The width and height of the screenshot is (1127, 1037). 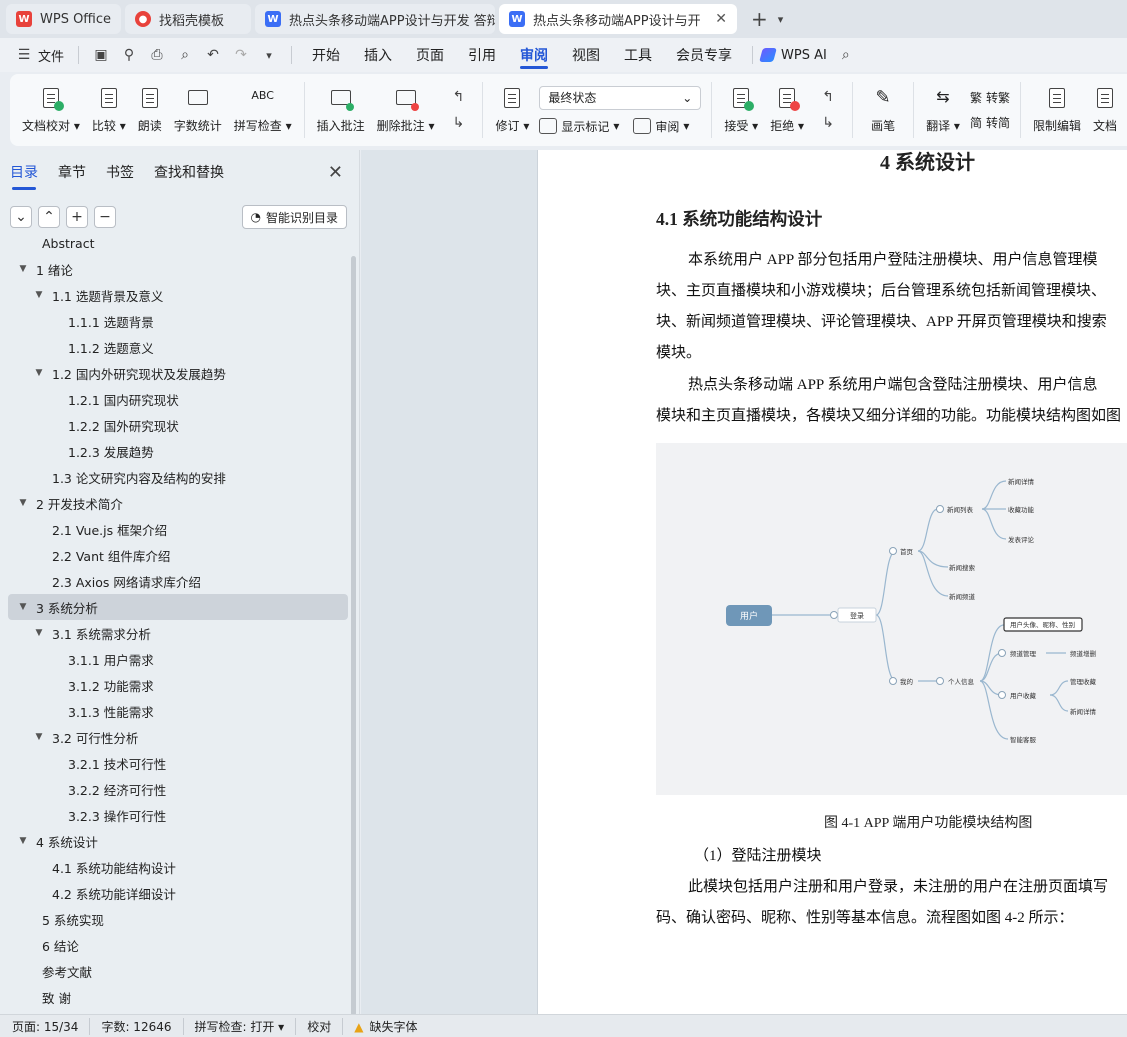 What do you see at coordinates (178, 529) in the screenshot?
I see `toc-item: 2.1 Vue.js 框架介绍` at bounding box center [178, 529].